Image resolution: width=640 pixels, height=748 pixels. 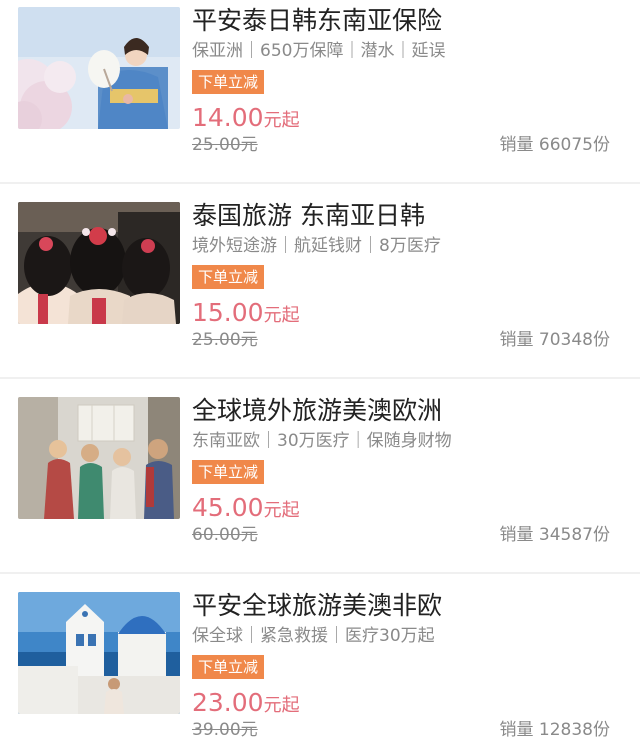 I want to click on price-value: 23.00, so click(x=228, y=702).